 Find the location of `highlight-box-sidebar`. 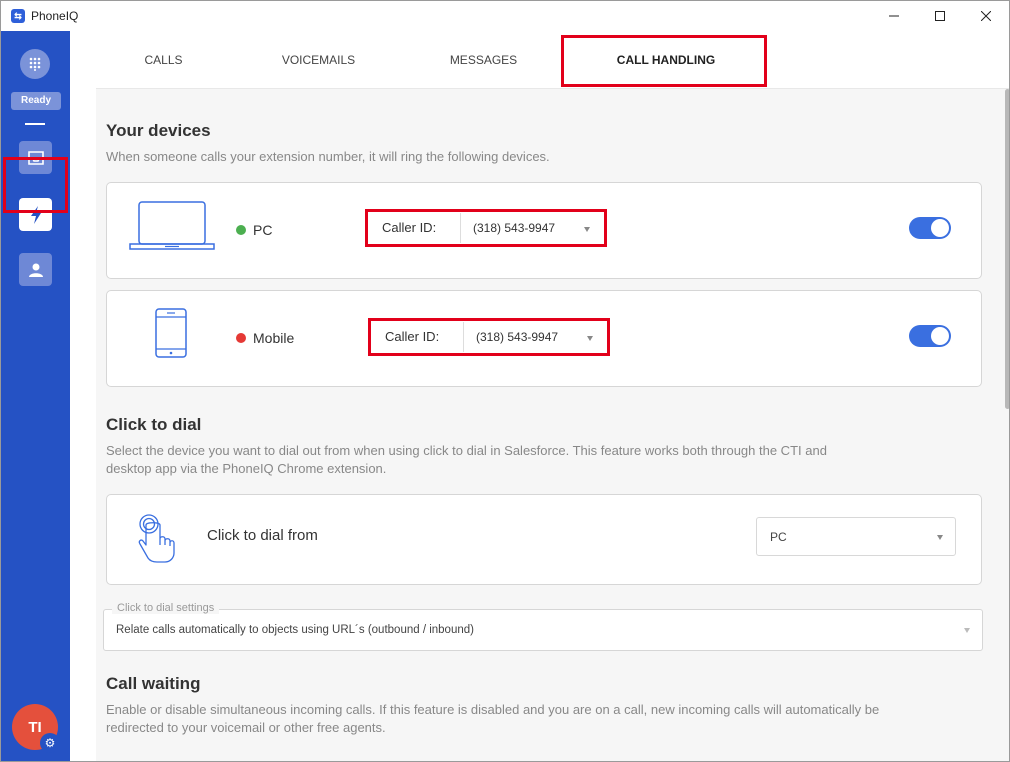

highlight-box-sidebar is located at coordinates (35, 185).